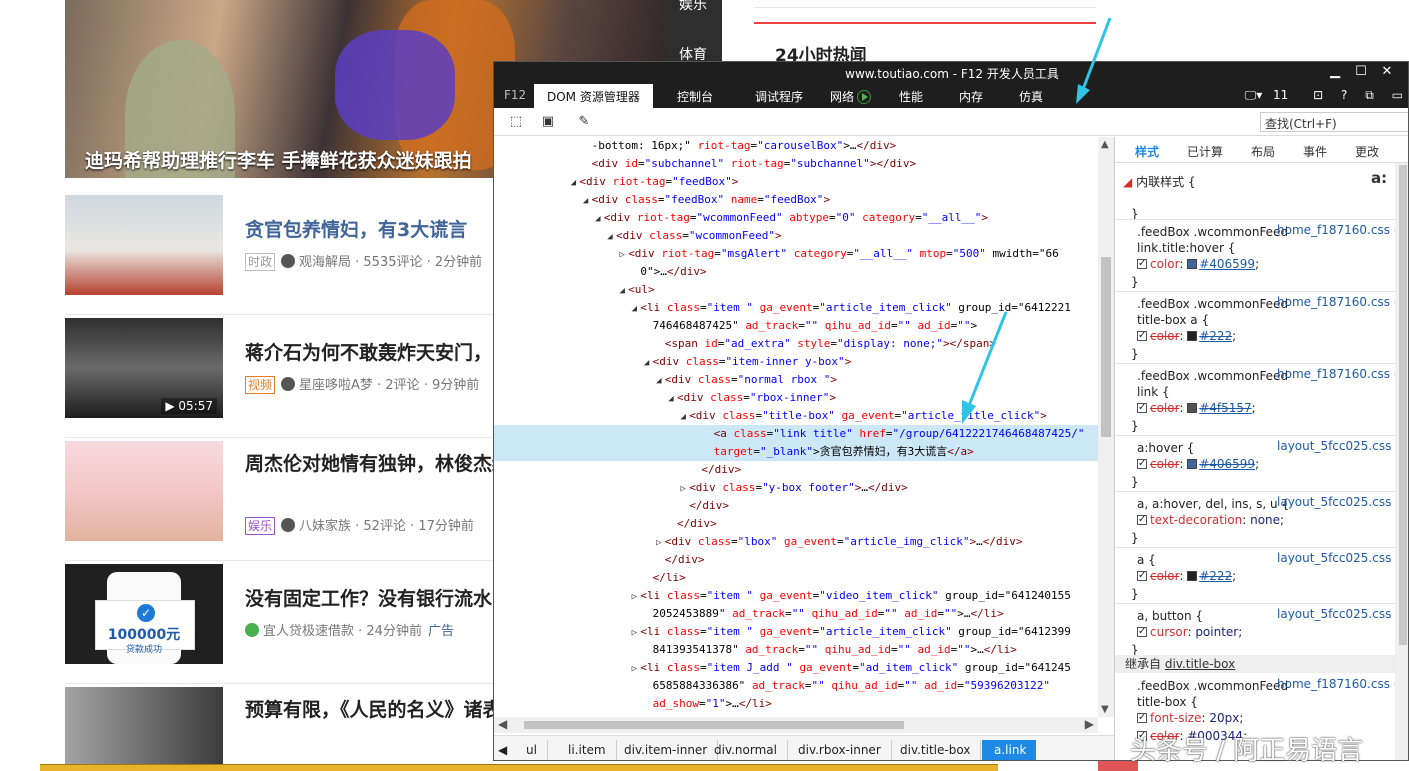  What do you see at coordinates (779, 96) in the screenshot?
I see `tab-debugger: 调试程序` at bounding box center [779, 96].